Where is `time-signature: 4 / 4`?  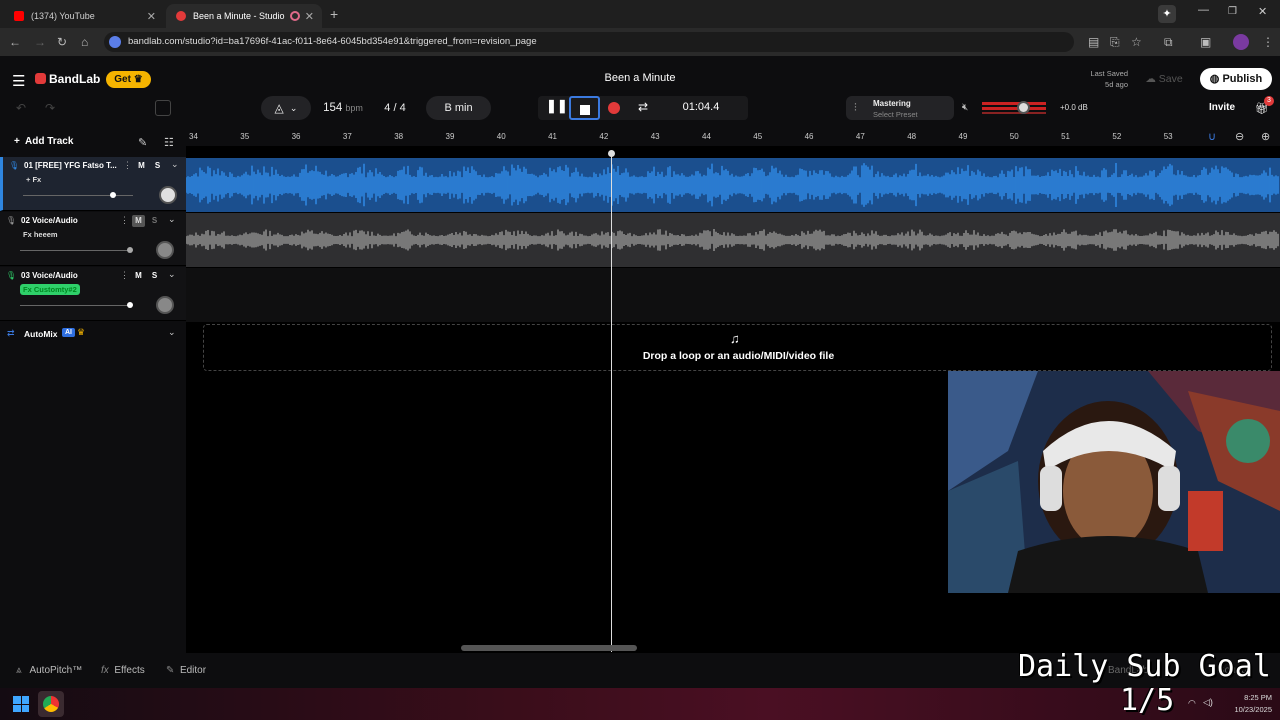 time-signature: 4 / 4 is located at coordinates (395, 108).